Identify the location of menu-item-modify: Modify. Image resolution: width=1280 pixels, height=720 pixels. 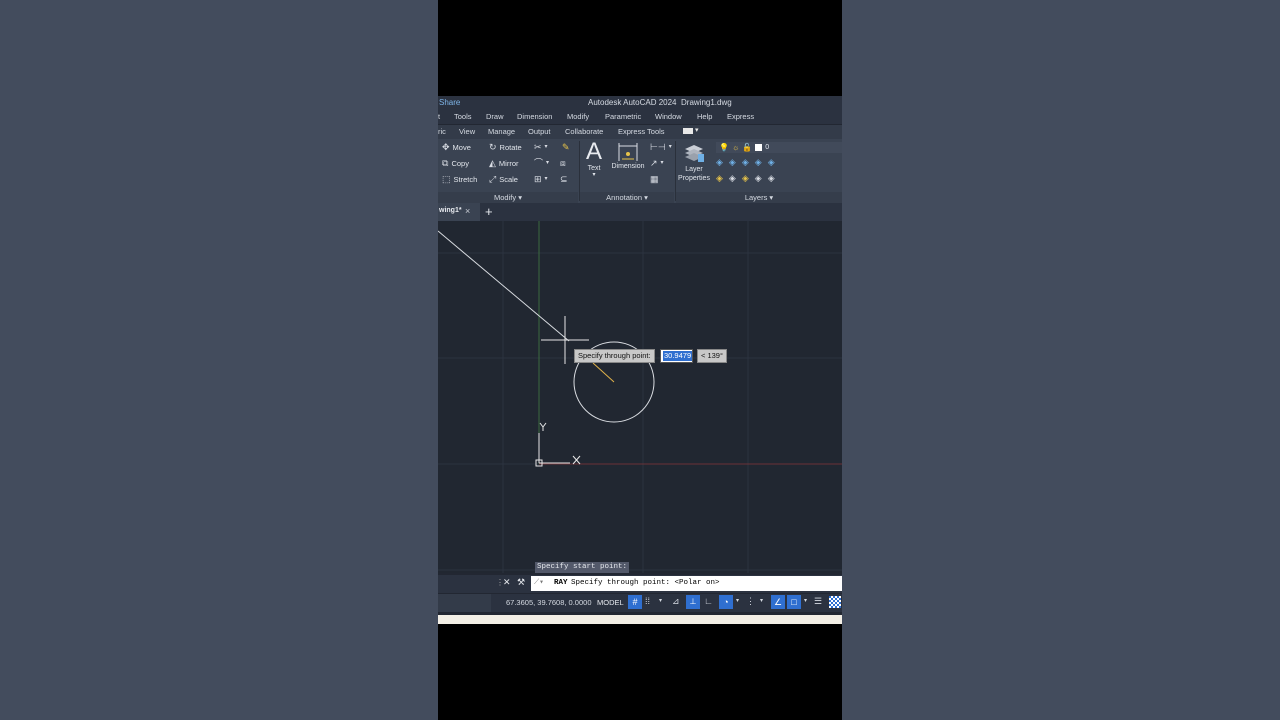
(578, 116).